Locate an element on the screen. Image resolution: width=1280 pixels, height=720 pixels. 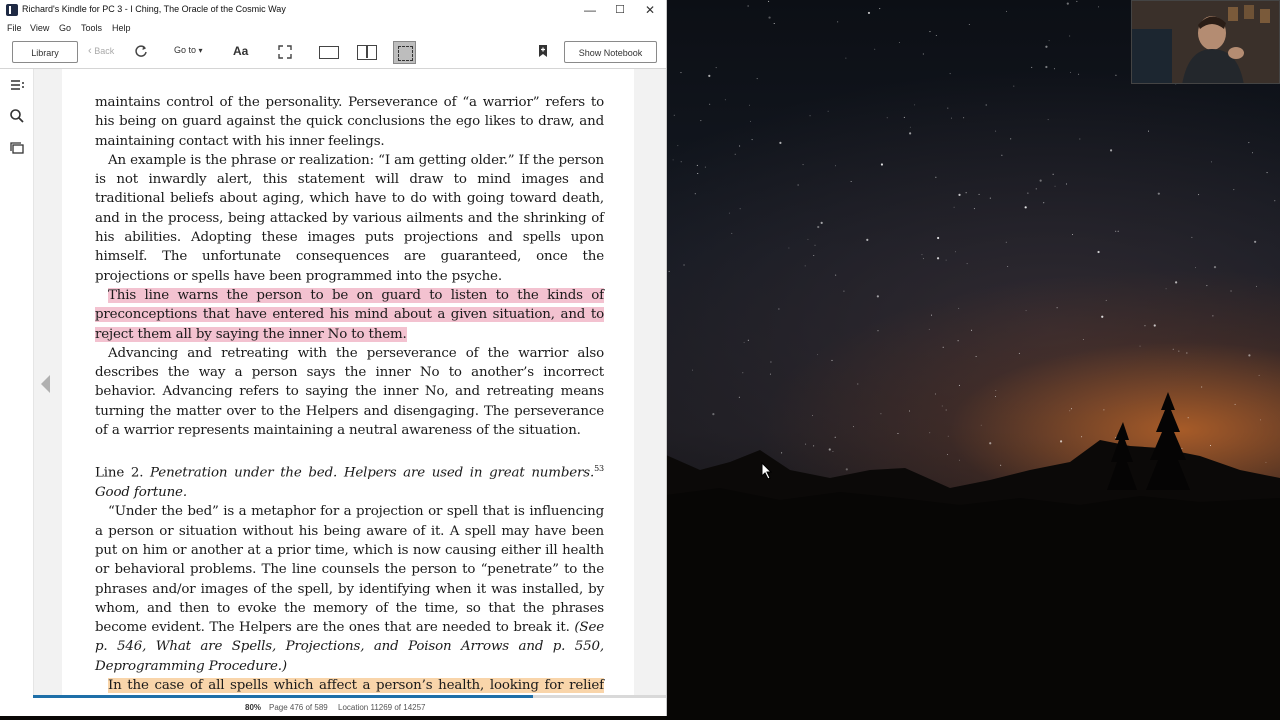
webcam-feed is located at coordinates (1205, 42).